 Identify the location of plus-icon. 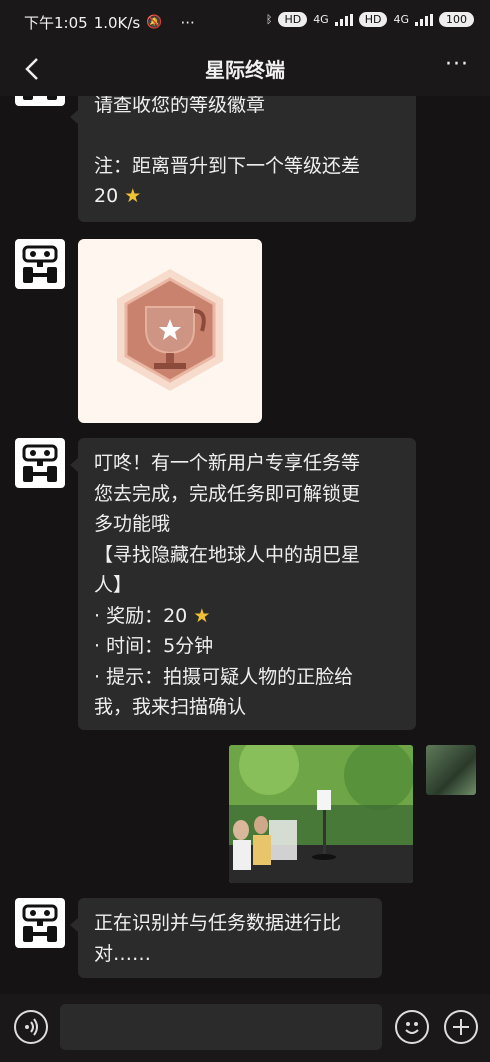
(461, 1027).